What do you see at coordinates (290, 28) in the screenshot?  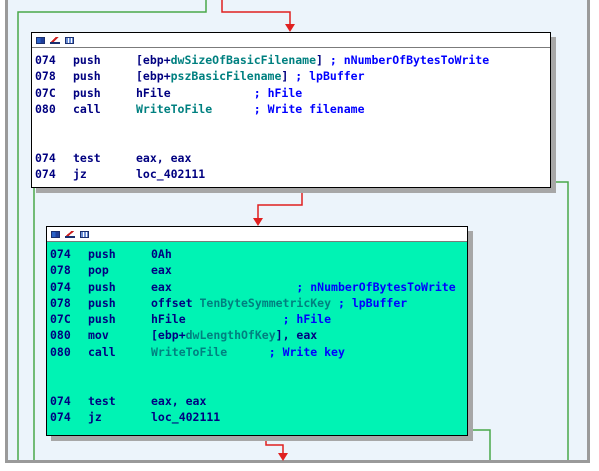 I see `red-arrowhead-top` at bounding box center [290, 28].